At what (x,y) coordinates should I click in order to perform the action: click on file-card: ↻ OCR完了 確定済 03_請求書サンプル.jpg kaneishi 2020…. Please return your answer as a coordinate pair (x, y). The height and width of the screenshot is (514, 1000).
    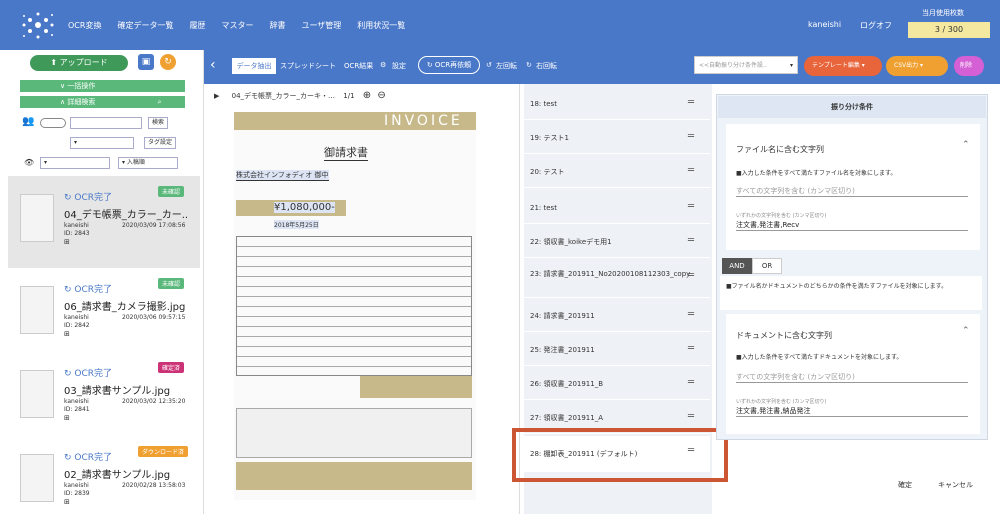
    Looking at the image, I should click on (104, 398).